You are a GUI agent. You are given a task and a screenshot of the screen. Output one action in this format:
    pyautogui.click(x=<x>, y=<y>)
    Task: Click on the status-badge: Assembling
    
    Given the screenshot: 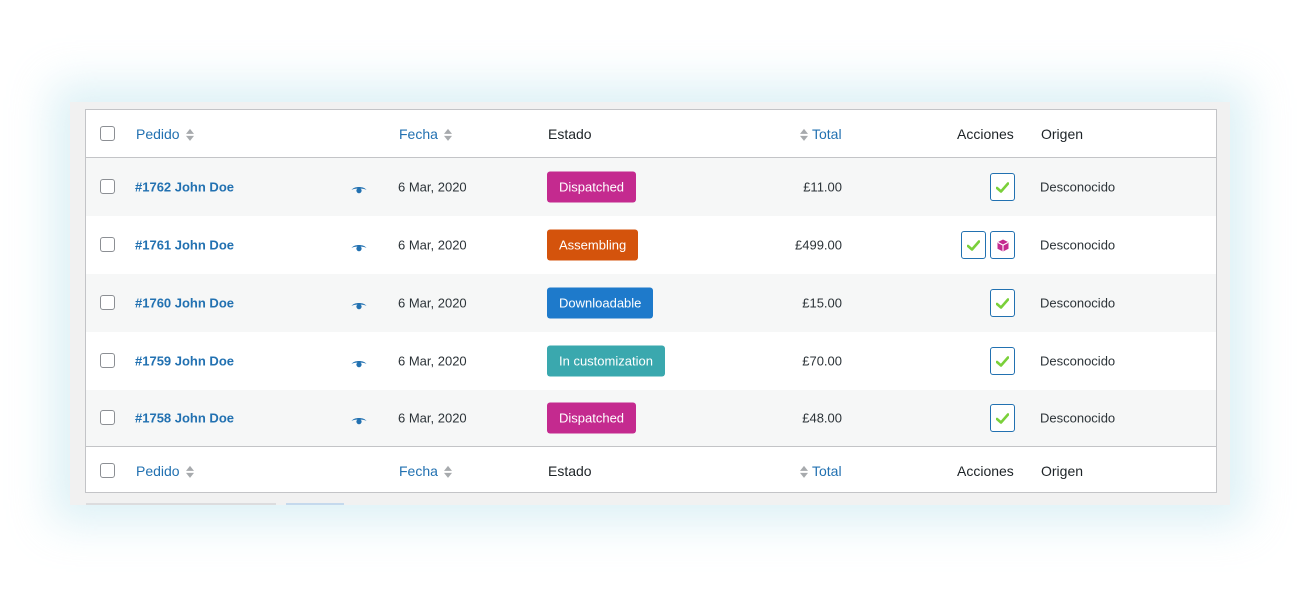 What is the action you would take?
    pyautogui.click(x=593, y=245)
    